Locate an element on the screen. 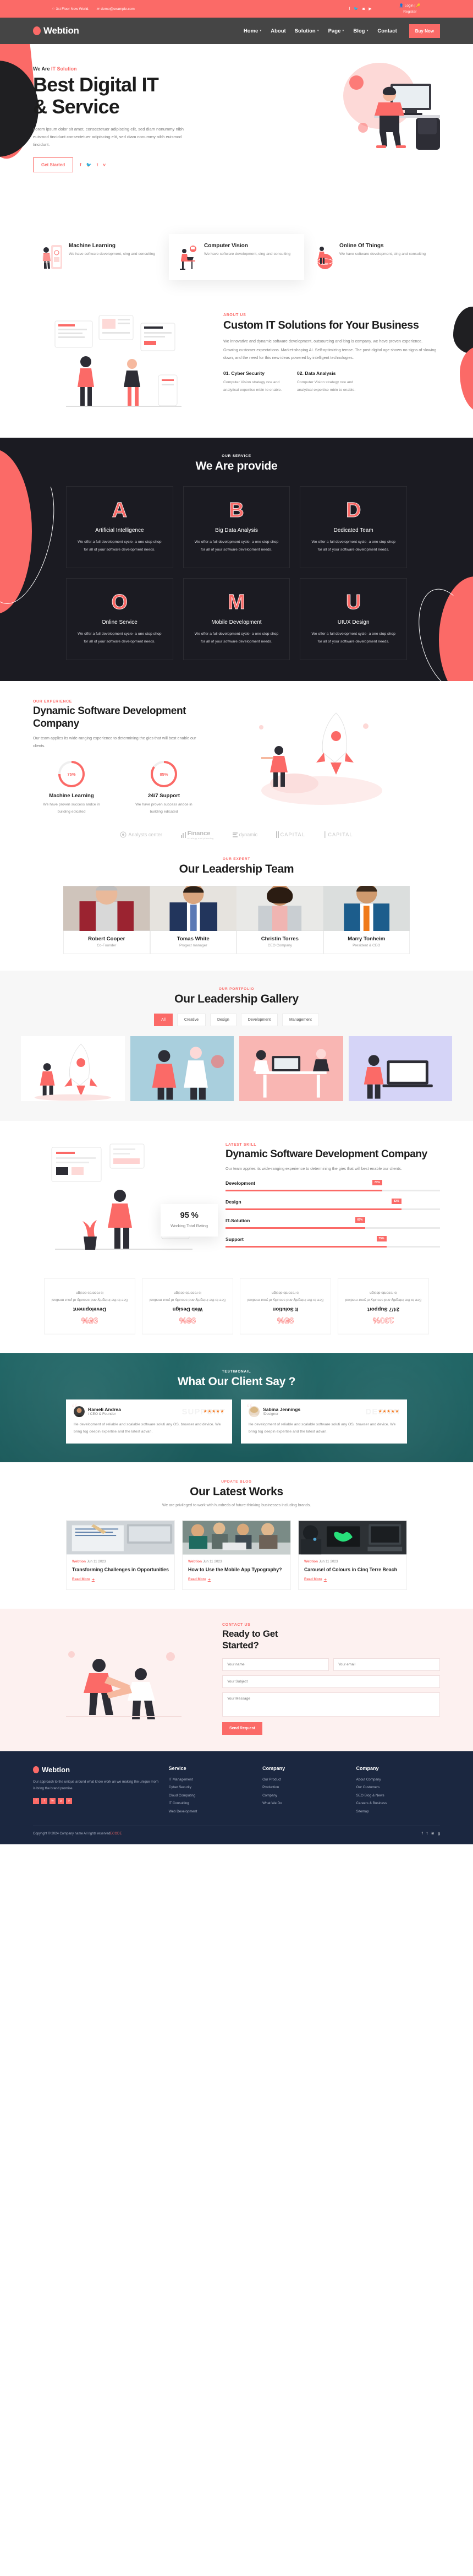 This screenshot has height=2576, width=473. footer-socials: f t in g y is located at coordinates (96, 1801).